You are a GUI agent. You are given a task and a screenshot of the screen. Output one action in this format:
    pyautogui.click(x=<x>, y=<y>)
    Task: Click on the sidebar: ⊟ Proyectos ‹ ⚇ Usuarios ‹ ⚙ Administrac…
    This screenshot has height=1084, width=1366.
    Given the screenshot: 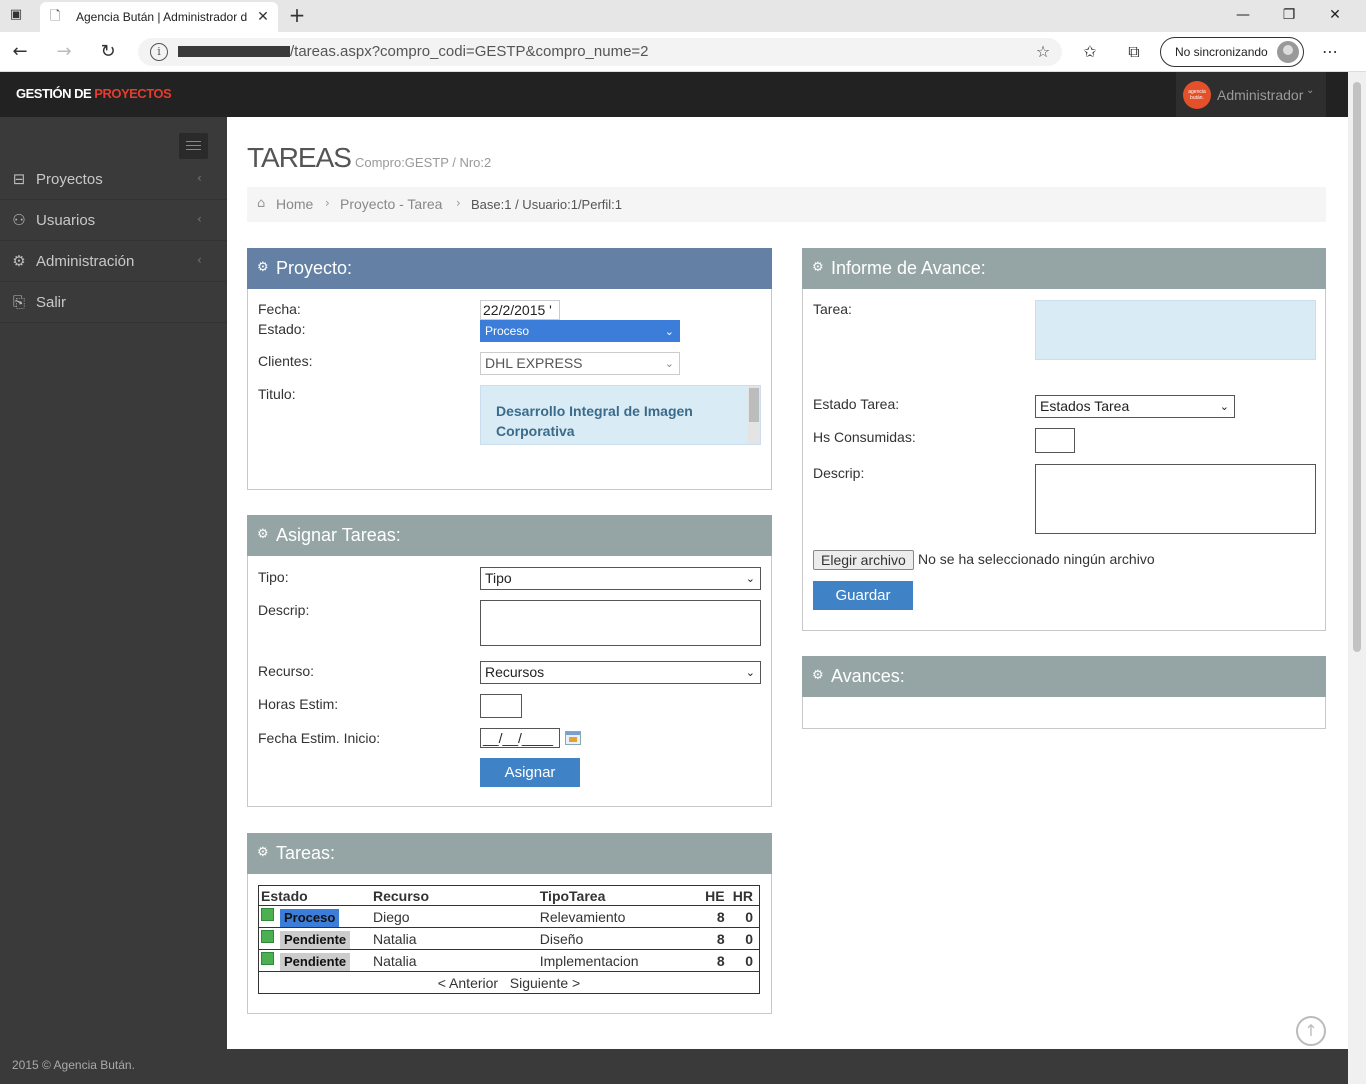 What is the action you would take?
    pyautogui.click(x=113, y=583)
    